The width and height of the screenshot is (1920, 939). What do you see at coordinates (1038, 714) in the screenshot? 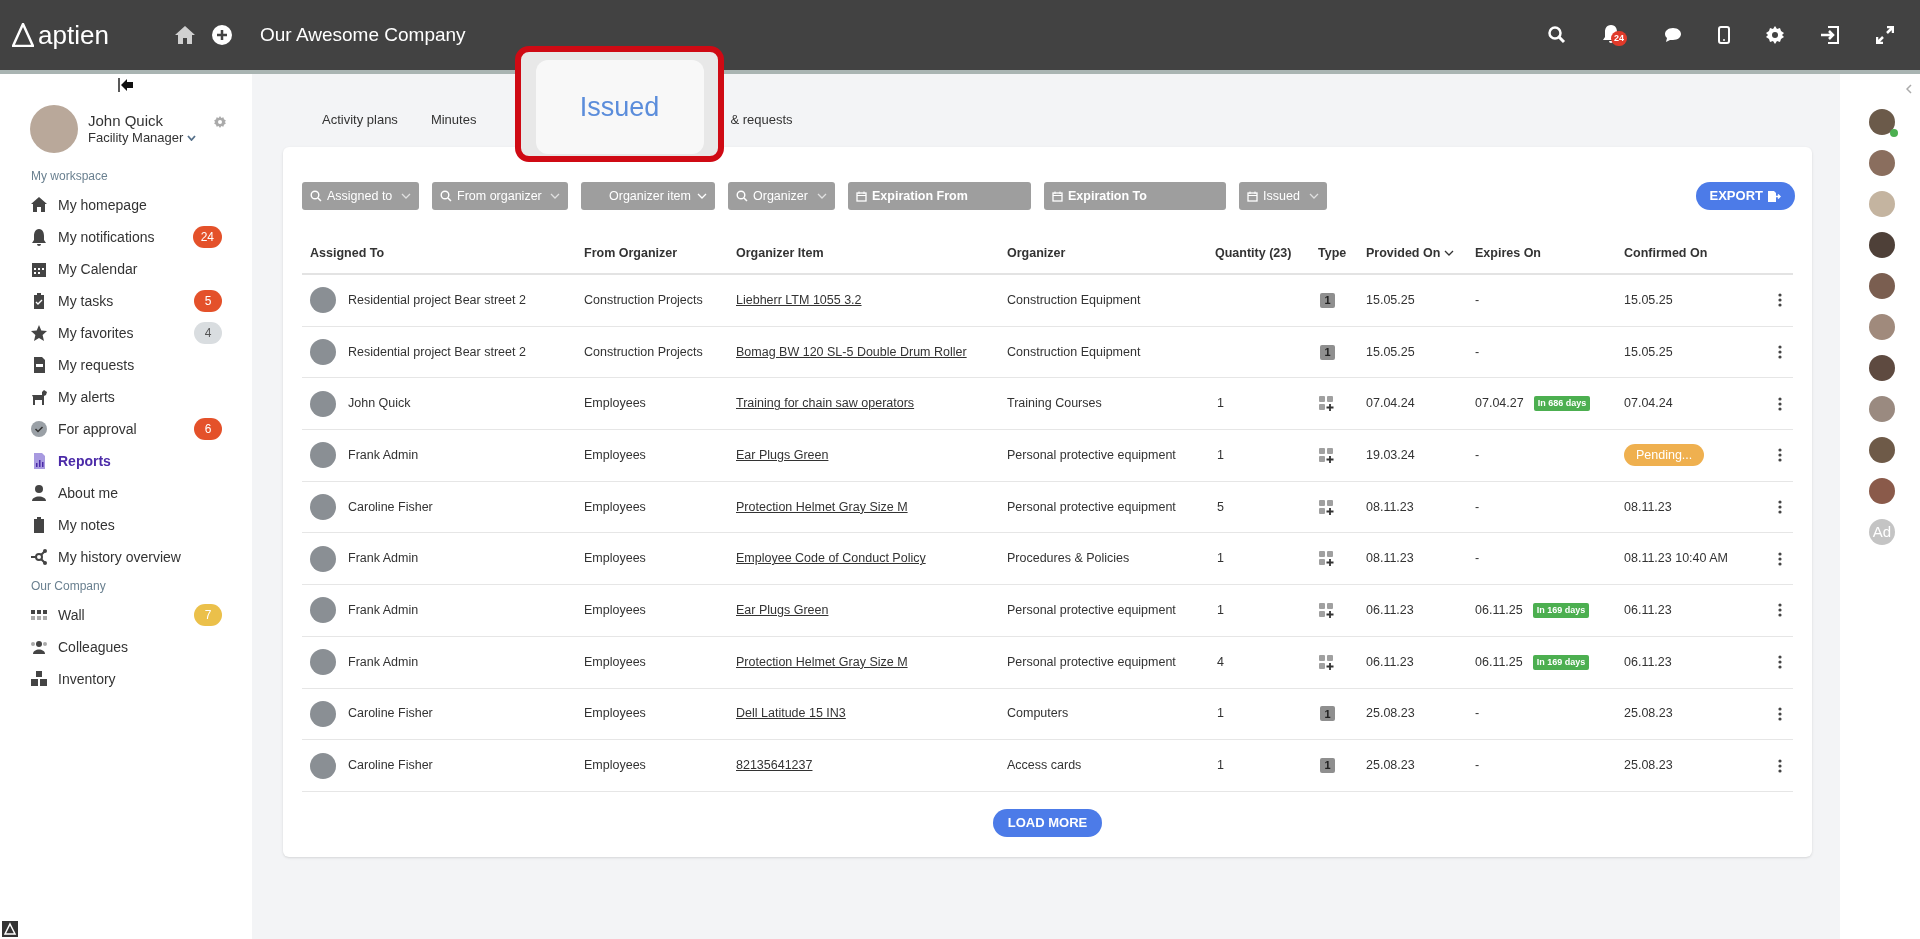
I see `table-cell-text: Computers` at bounding box center [1038, 714].